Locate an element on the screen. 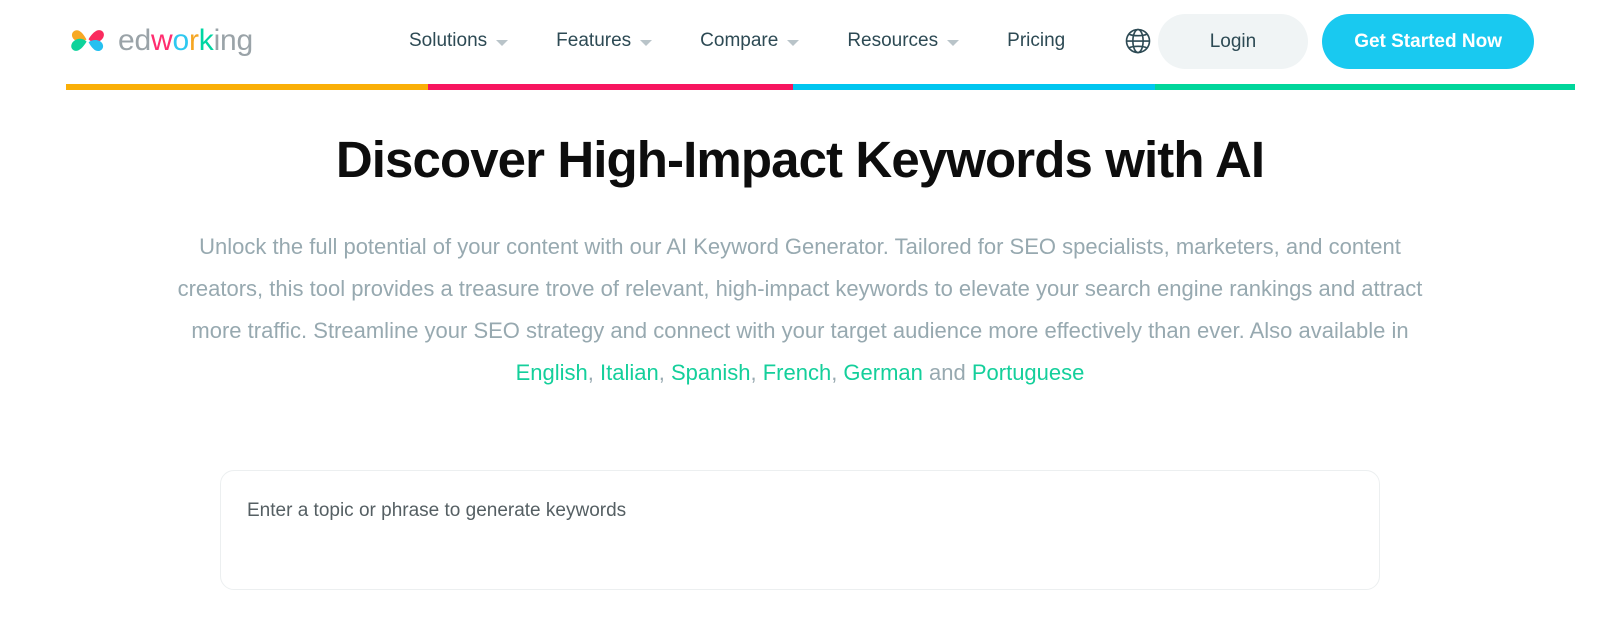 Image resolution: width=1600 pixels, height=627 pixels. language-link-english: English is located at coordinates (552, 372).